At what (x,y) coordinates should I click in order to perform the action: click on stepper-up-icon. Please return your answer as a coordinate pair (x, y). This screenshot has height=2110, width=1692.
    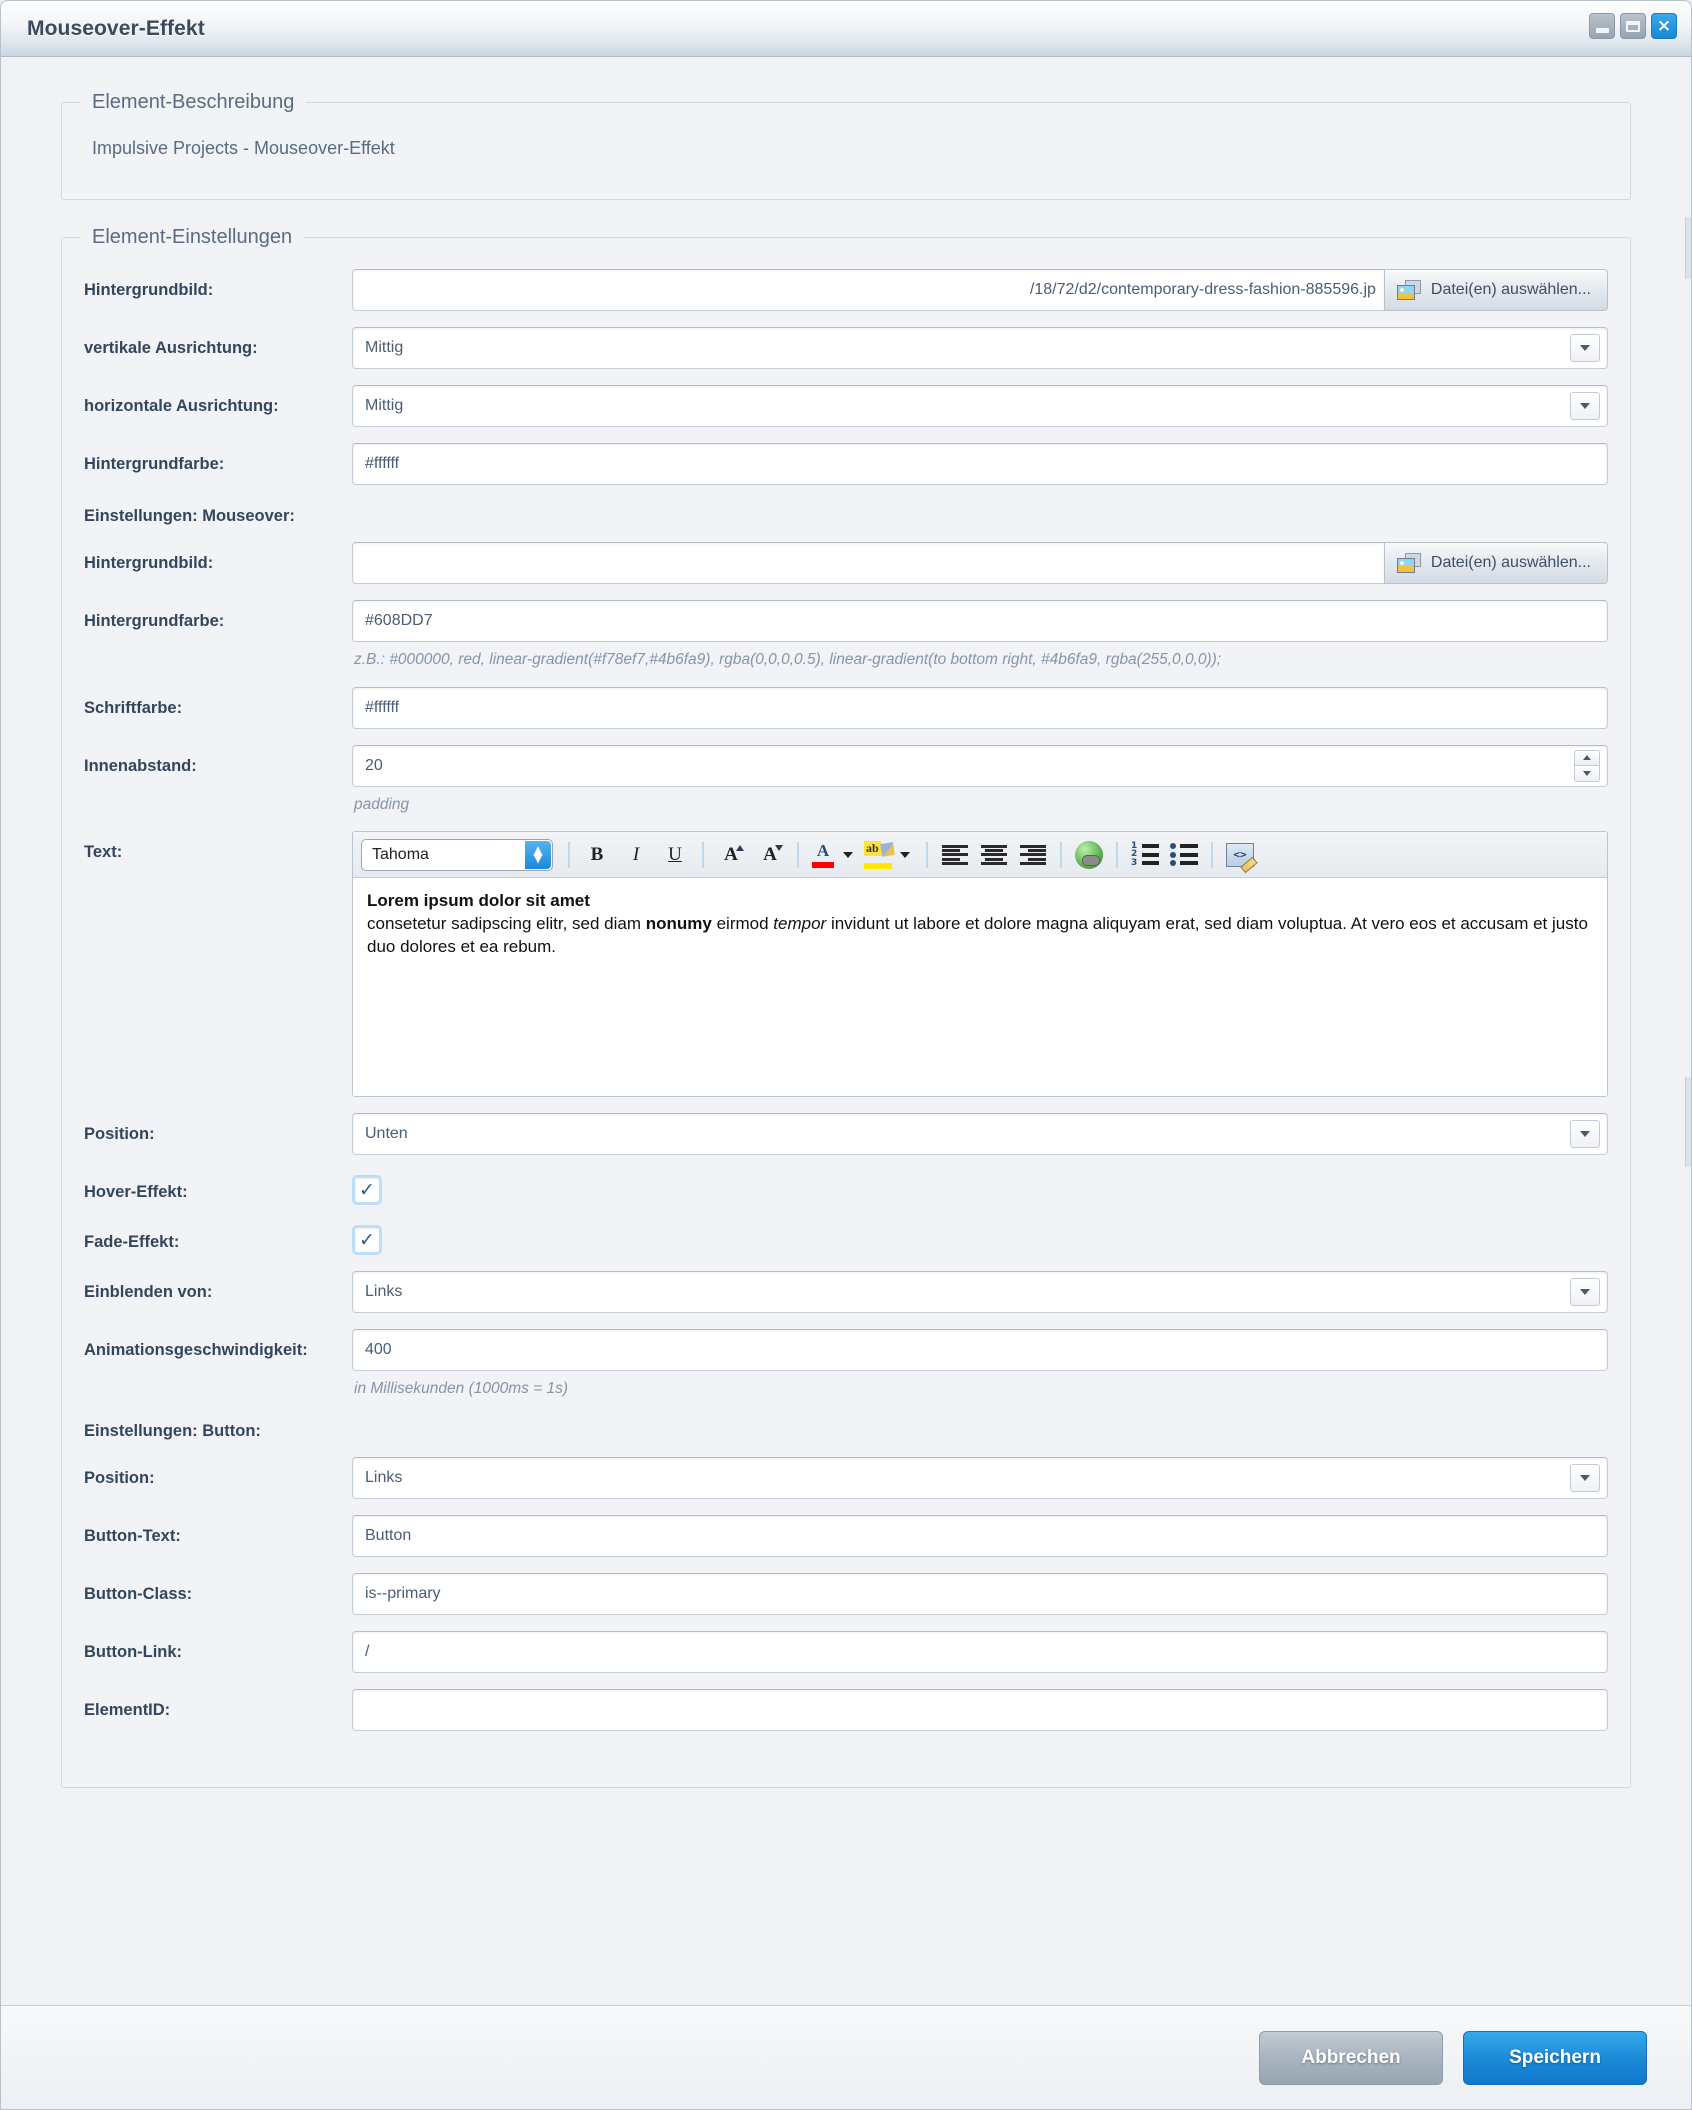
    Looking at the image, I should click on (1587, 757).